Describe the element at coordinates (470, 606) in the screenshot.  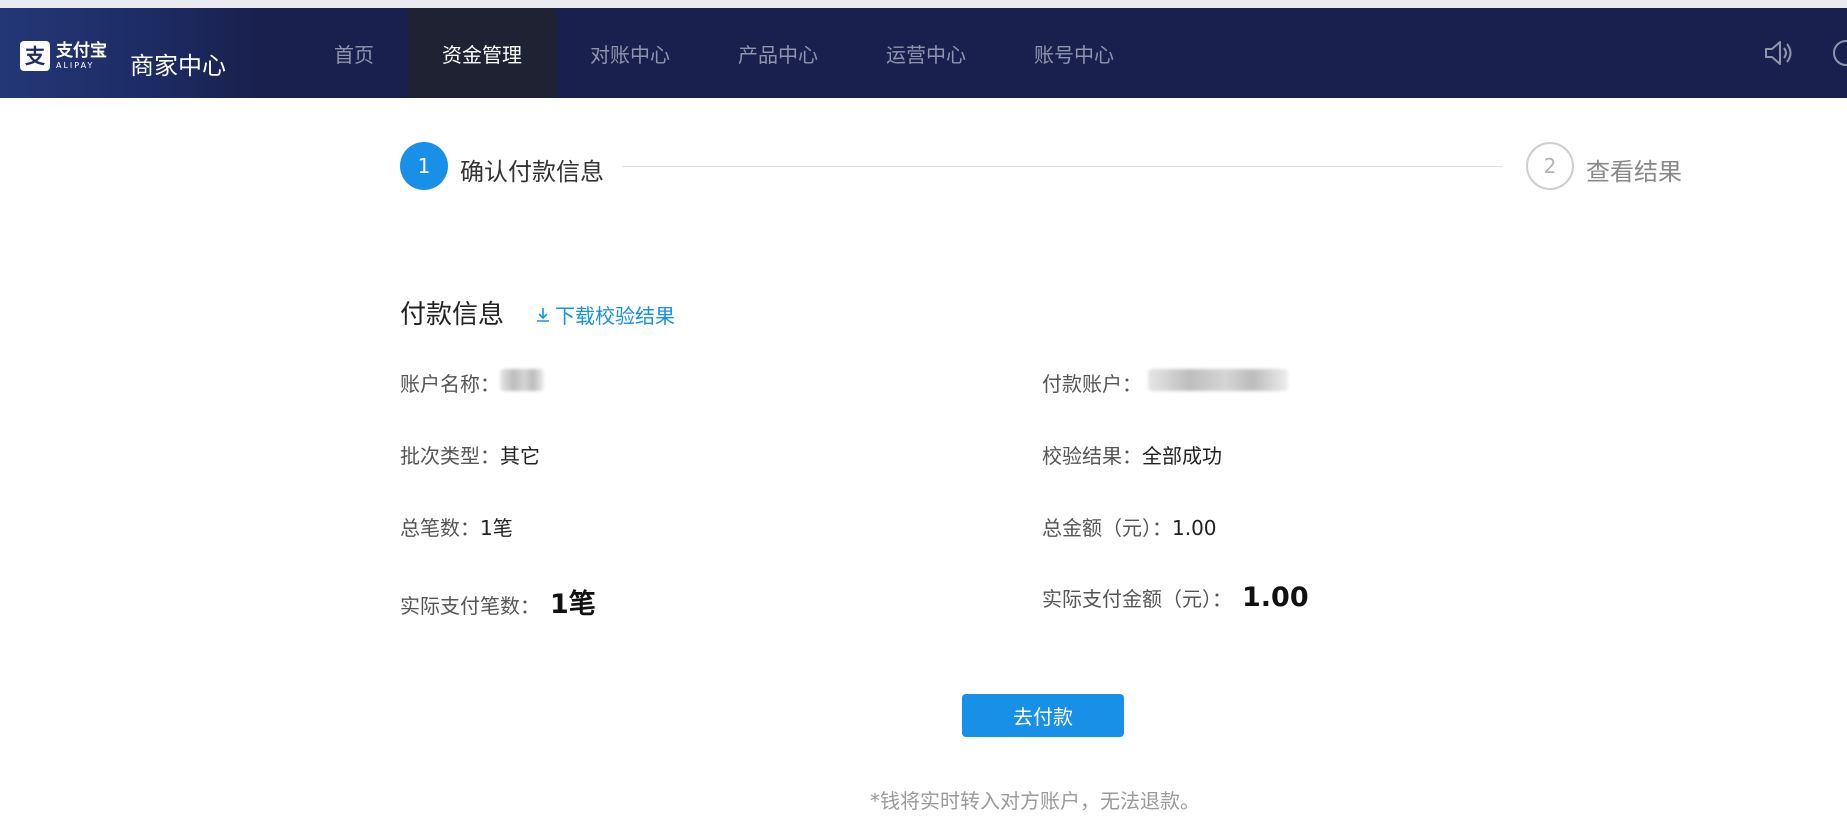
I see `actual-count-label: 实际支付笔数：` at that location.